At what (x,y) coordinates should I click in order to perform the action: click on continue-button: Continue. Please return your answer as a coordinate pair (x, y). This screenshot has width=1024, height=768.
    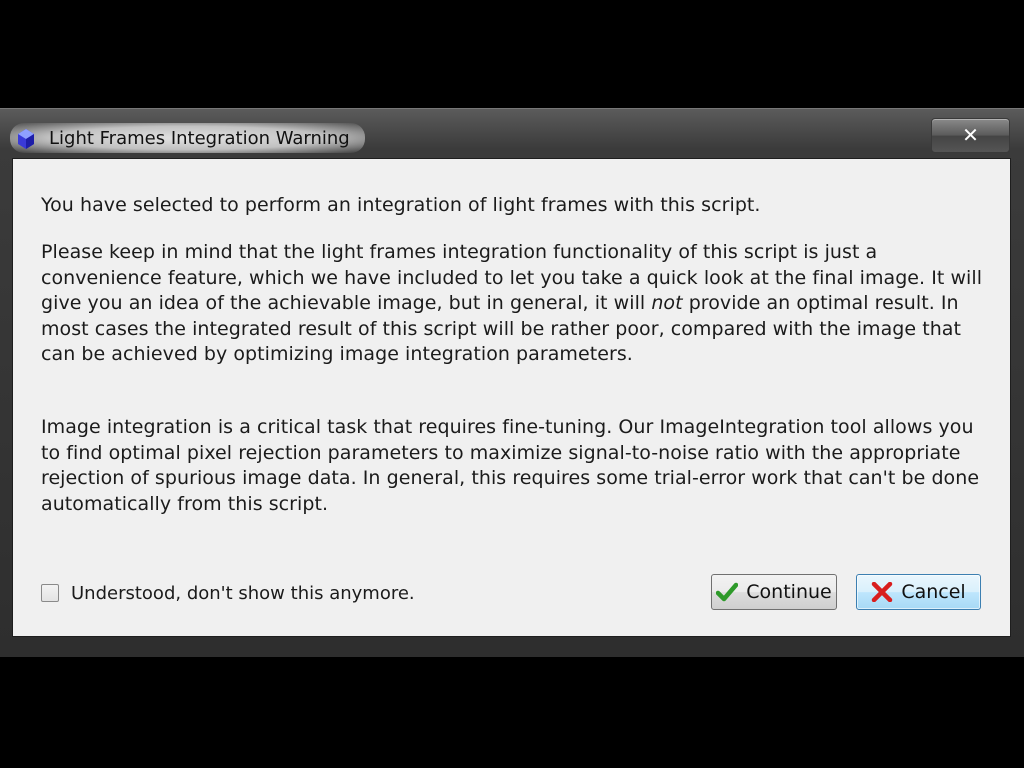
    Looking at the image, I should click on (774, 592).